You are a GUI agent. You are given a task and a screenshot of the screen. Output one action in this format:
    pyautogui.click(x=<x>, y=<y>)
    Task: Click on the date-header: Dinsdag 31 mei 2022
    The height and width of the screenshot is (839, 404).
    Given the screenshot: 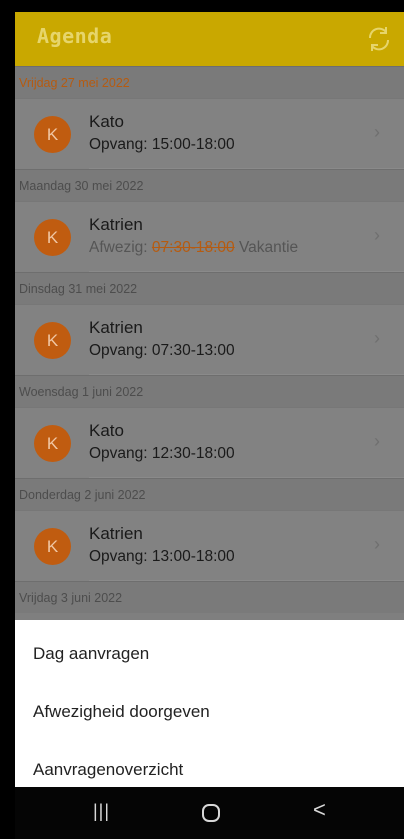 What is the action you would take?
    pyautogui.click(x=209, y=288)
    